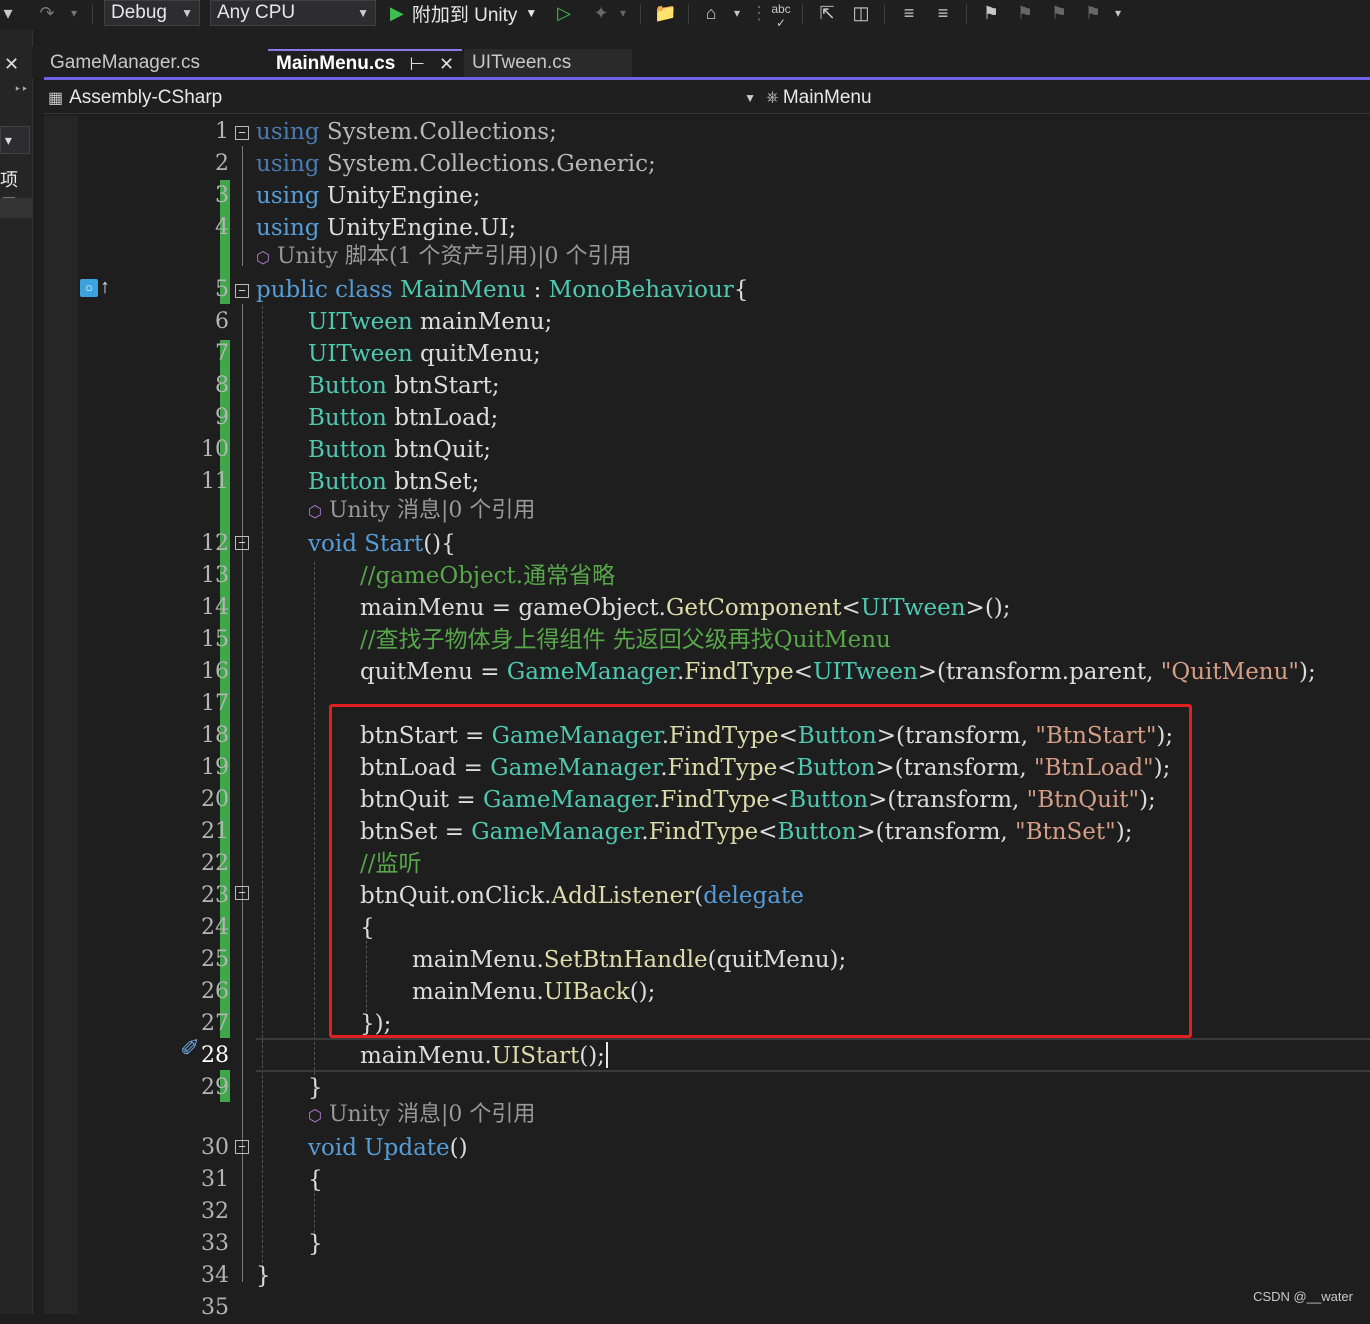 The height and width of the screenshot is (1324, 1370). I want to click on prev-bookmark-icon: ⚑, so click(1025, 13).